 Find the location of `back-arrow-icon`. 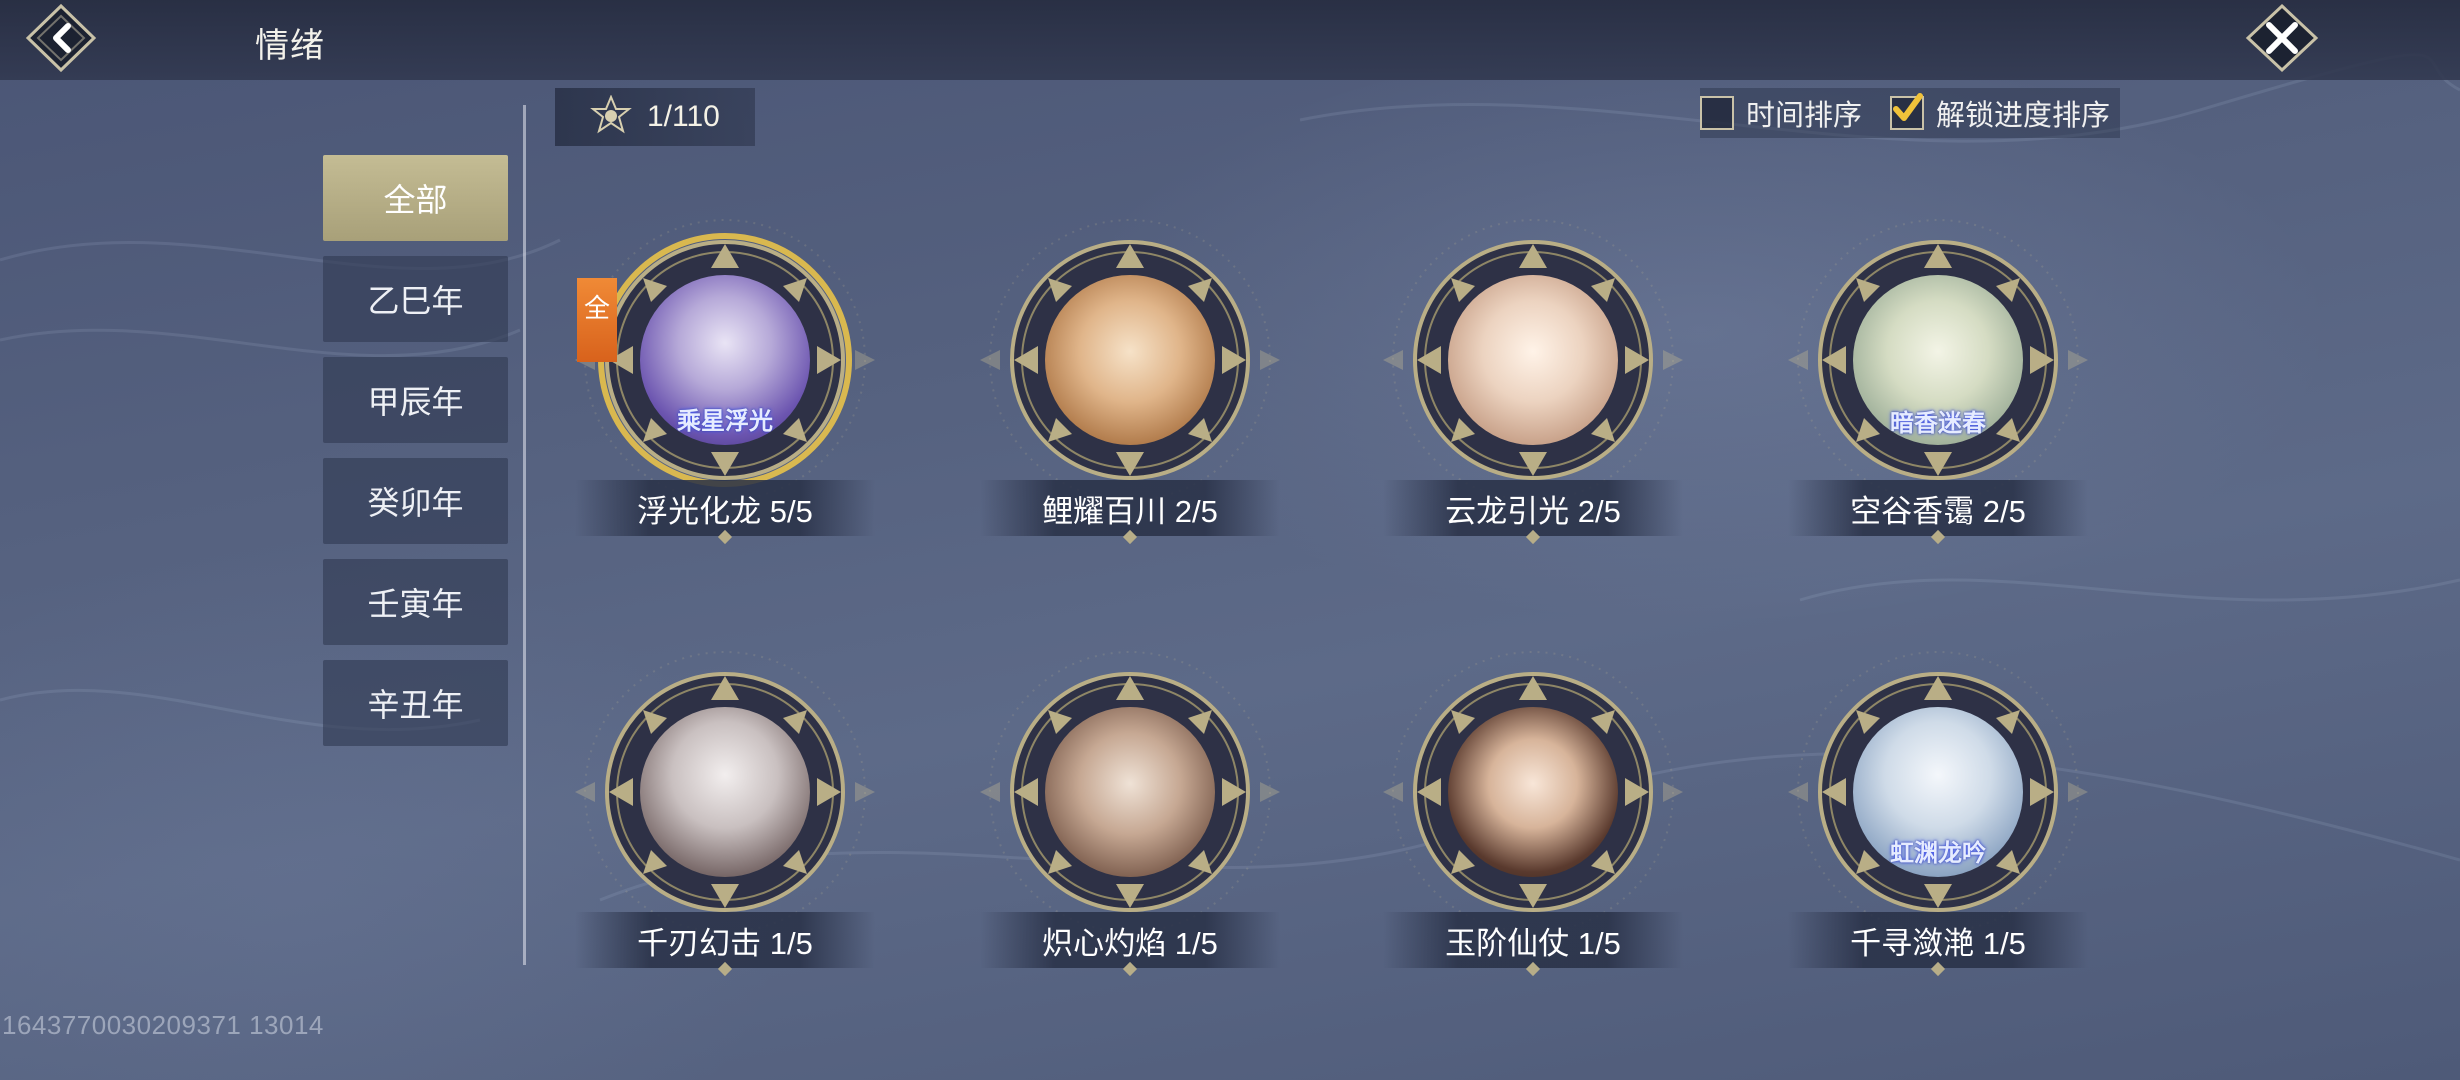

back-arrow-icon is located at coordinates (61, 38).